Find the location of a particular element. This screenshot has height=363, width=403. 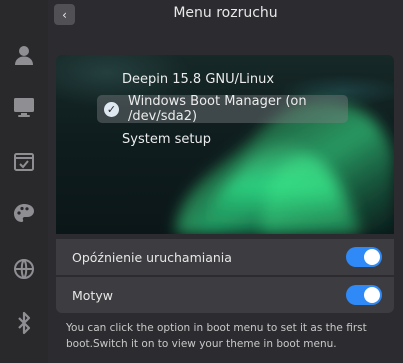

startup-delay-label: Opóźnienie uruchamiania is located at coordinates (152, 257).